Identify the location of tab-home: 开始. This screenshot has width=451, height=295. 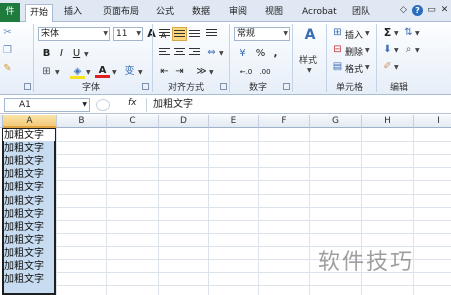
(39, 13).